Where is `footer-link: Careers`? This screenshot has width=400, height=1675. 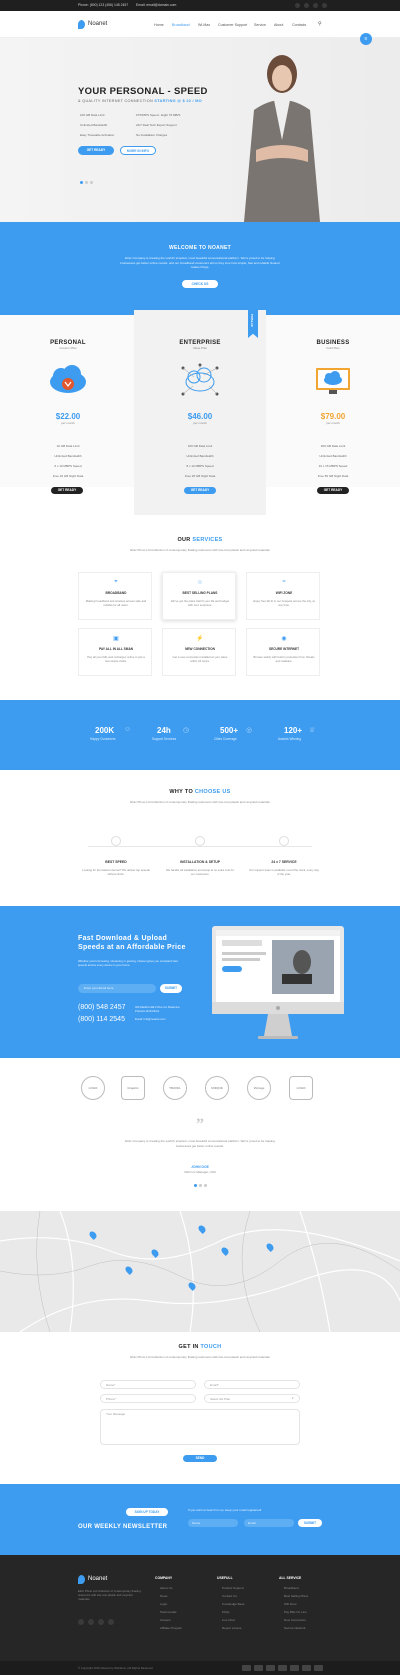 footer-link: Careers is located at coordinates (165, 1620).